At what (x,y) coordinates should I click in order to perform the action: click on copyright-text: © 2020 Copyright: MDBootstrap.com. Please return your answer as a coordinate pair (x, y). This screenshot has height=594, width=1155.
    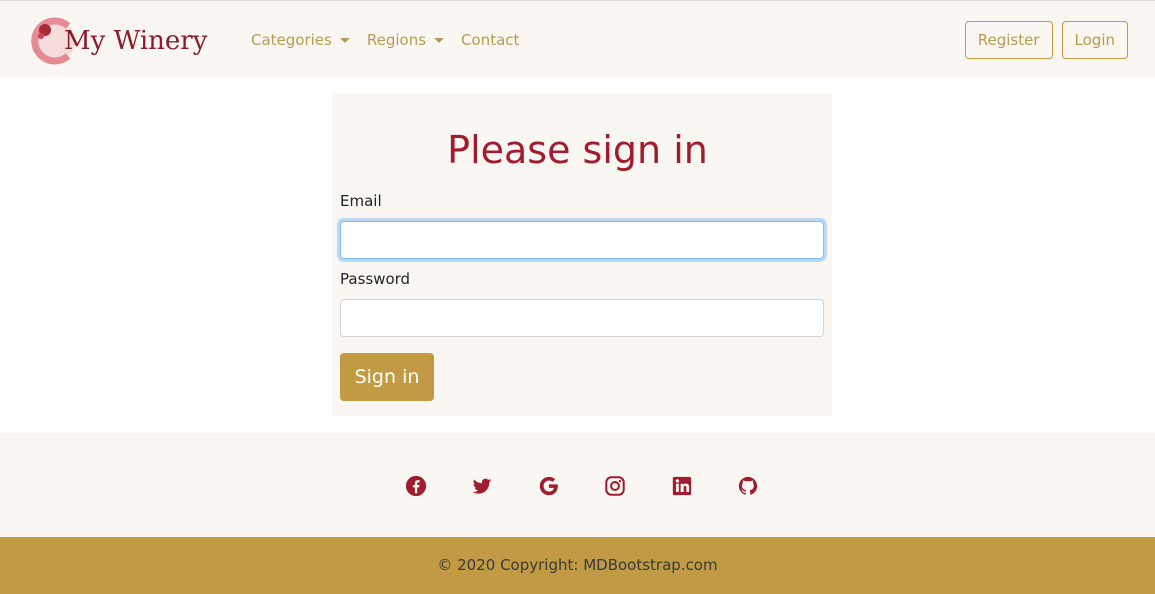
    Looking at the image, I should click on (577, 565).